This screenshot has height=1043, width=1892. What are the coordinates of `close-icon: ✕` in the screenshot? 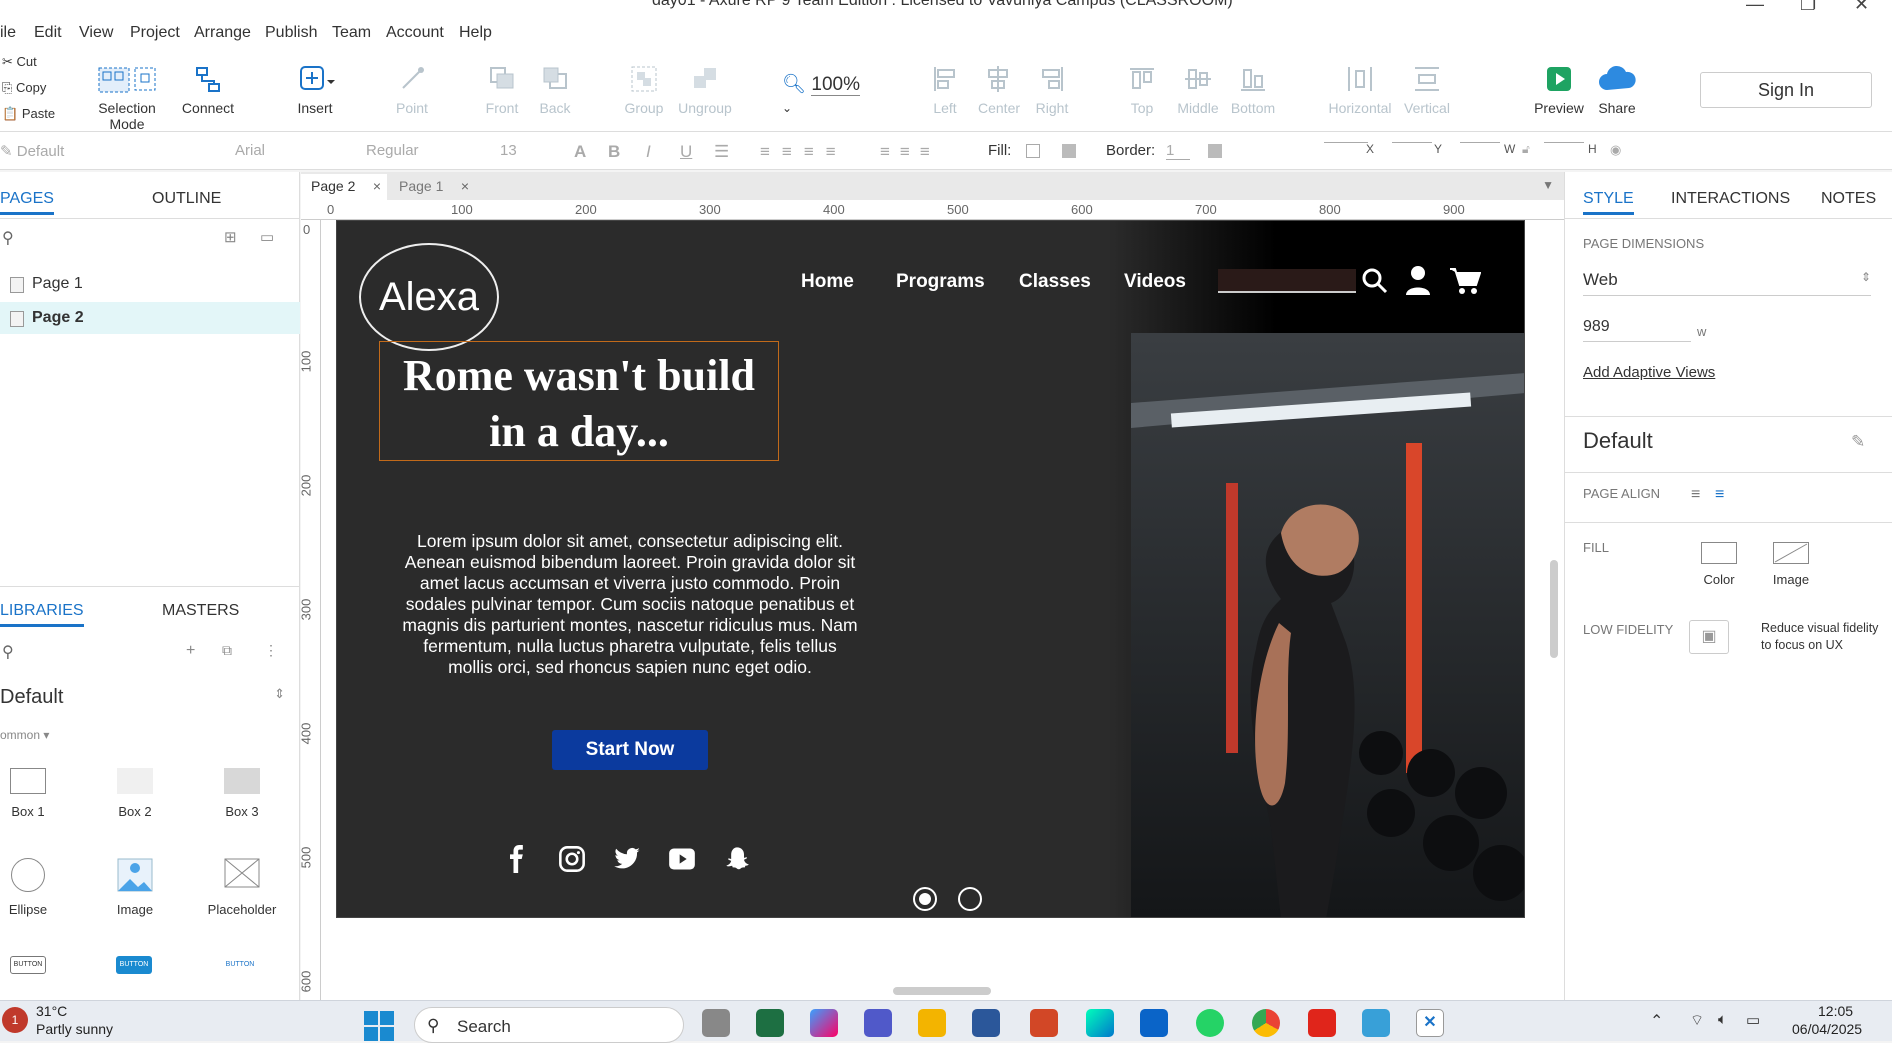 It's located at (1861, 7).